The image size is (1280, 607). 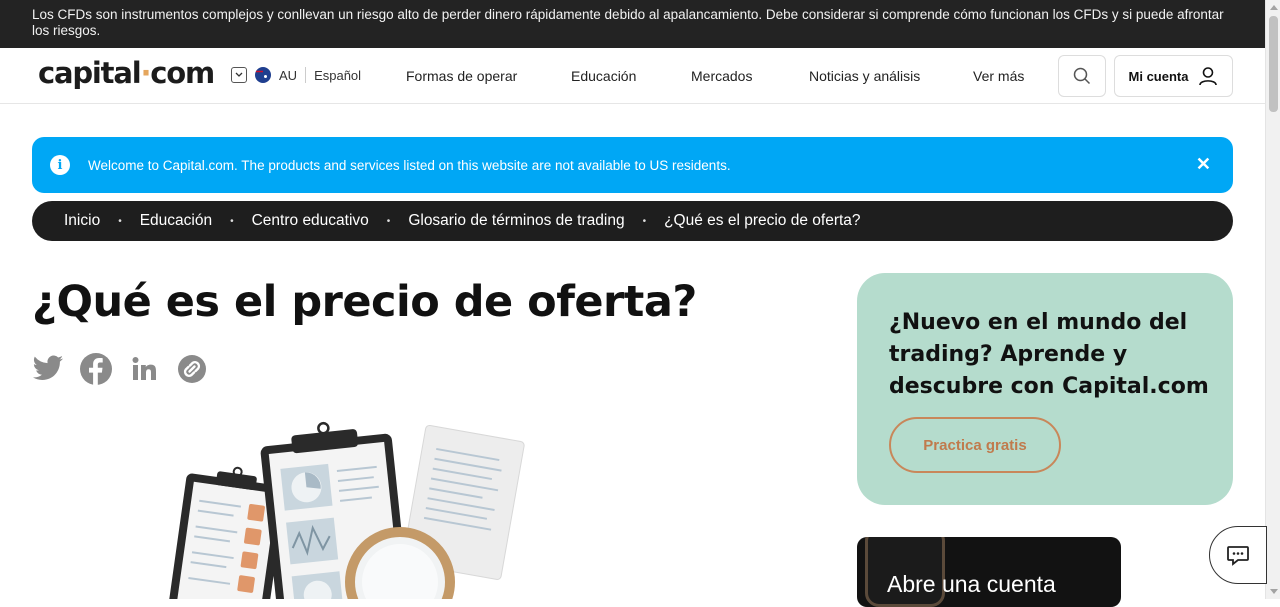 I want to click on breadcrumb-item-current: ¿Qué es el precio de oferta?, so click(x=762, y=220).